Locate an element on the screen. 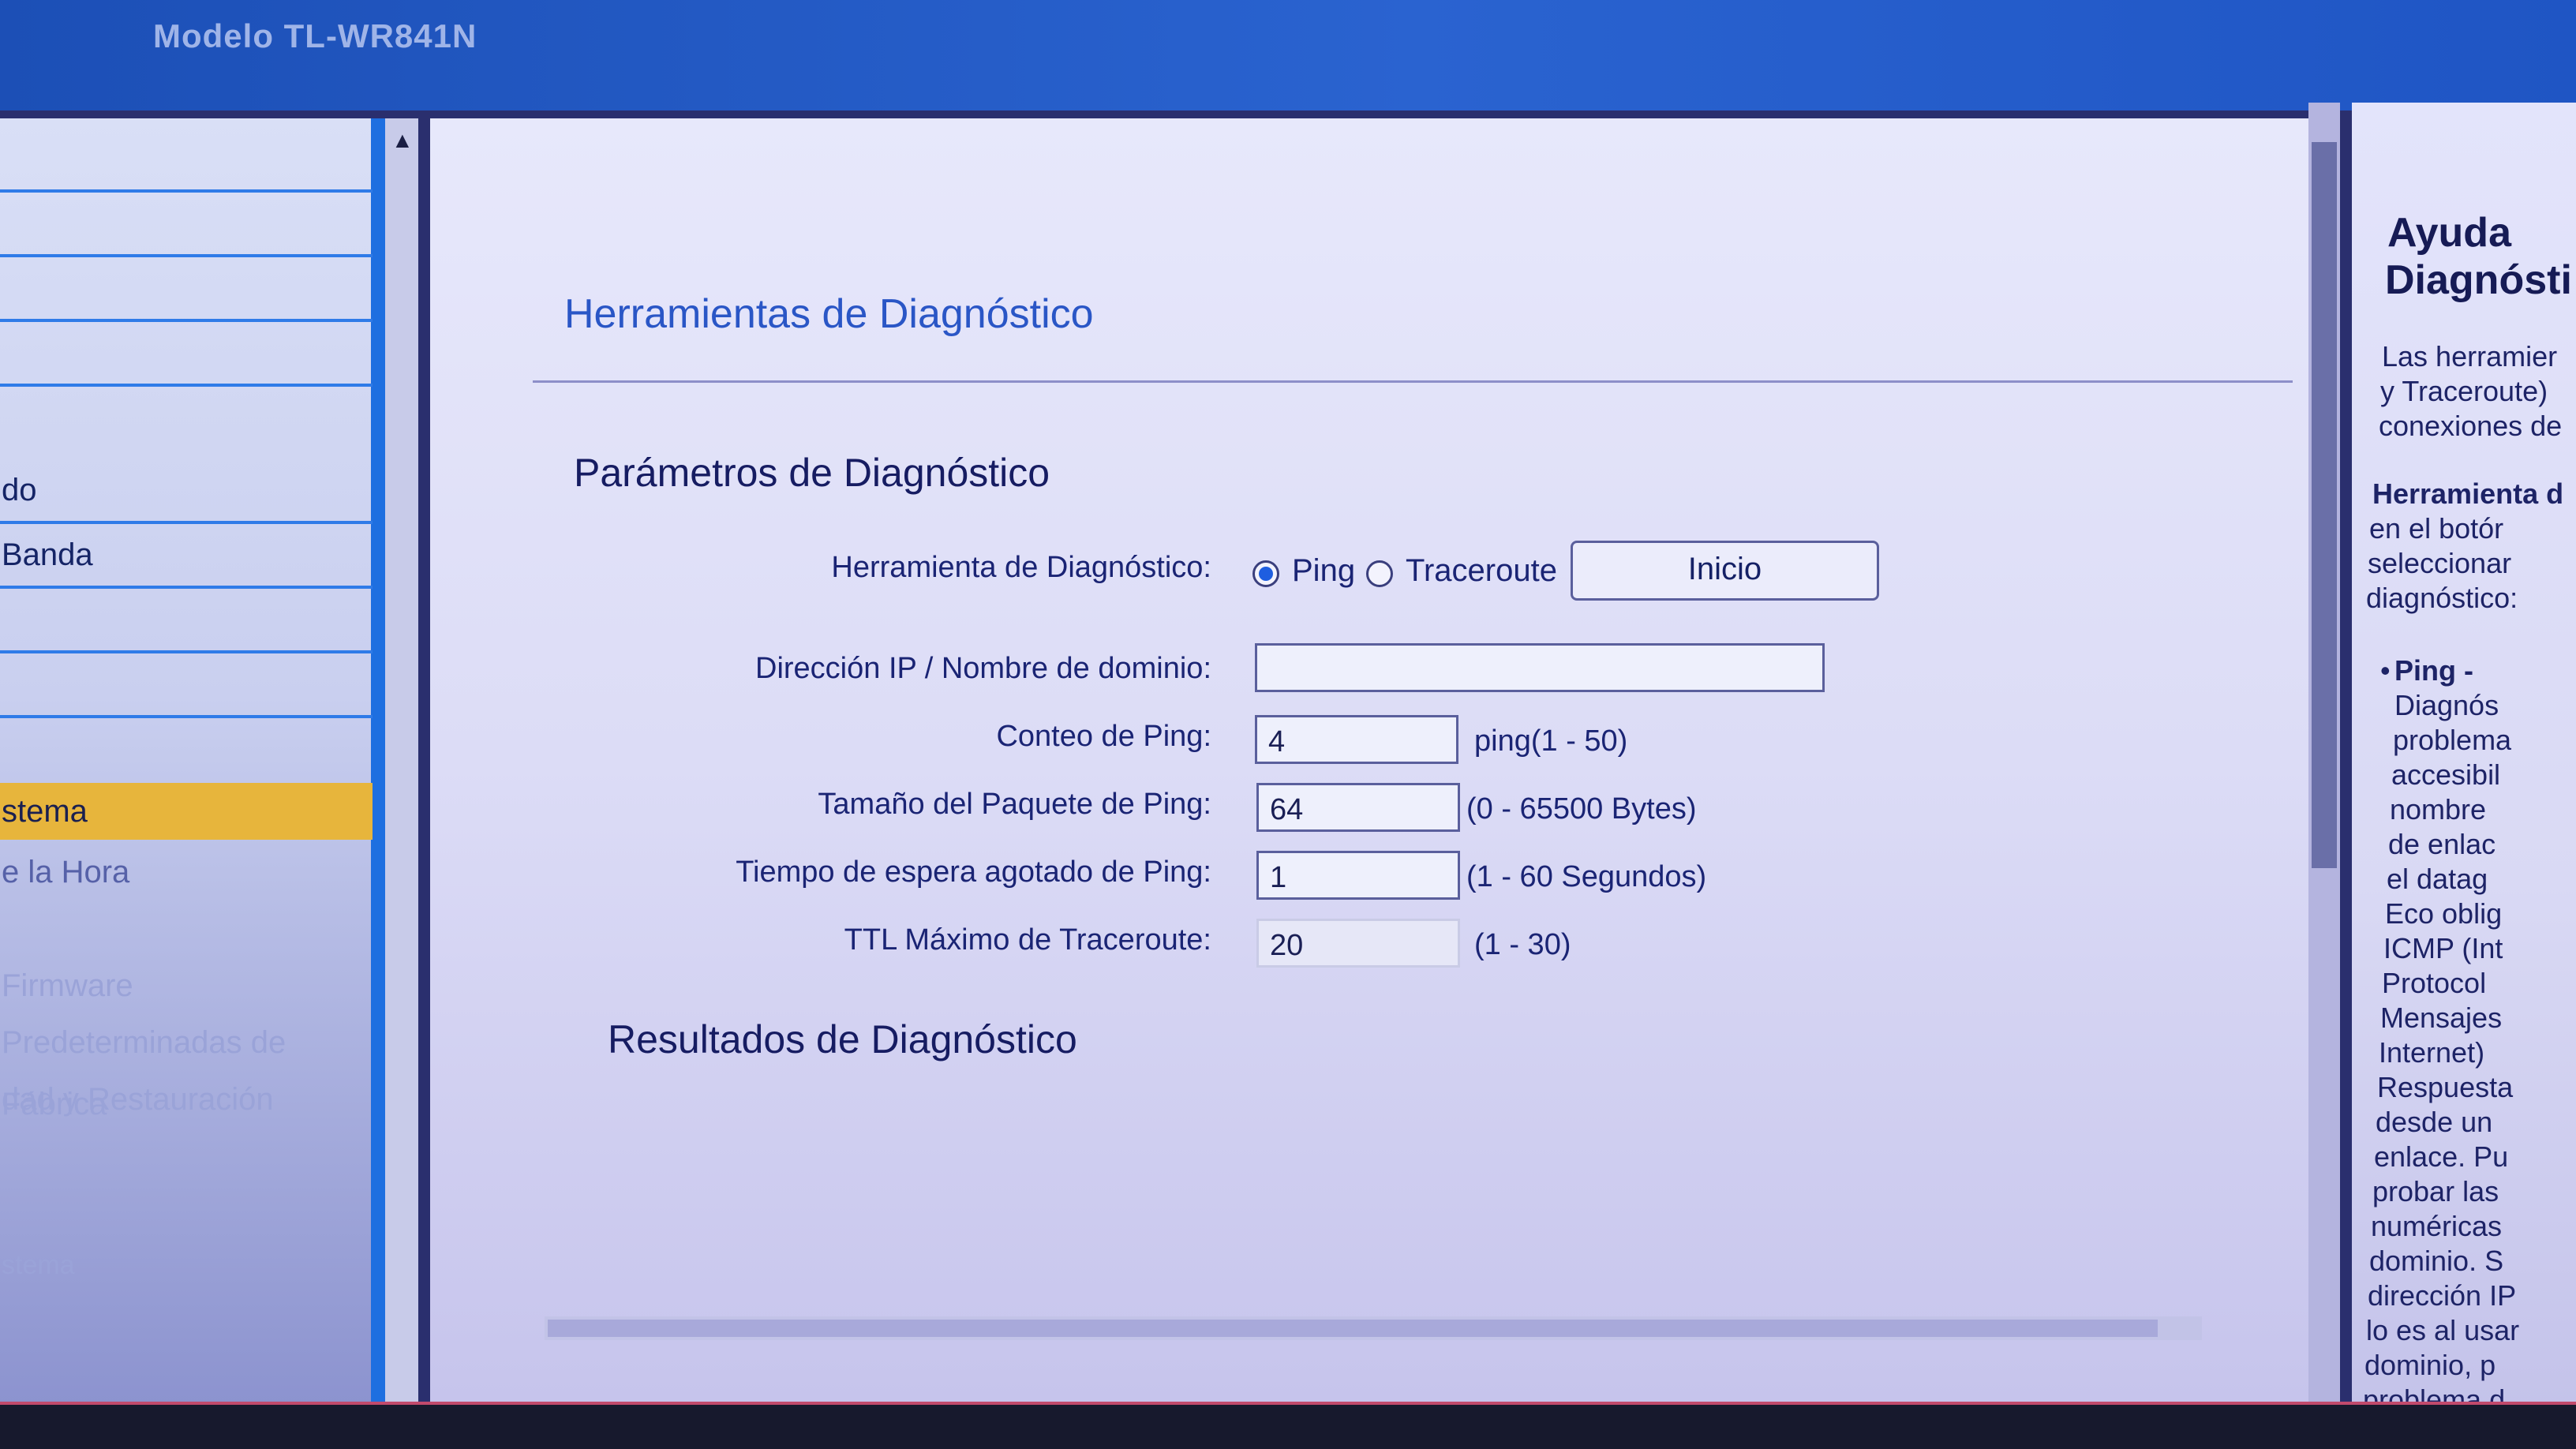  sidebar-item: Banda is located at coordinates (186, 556).